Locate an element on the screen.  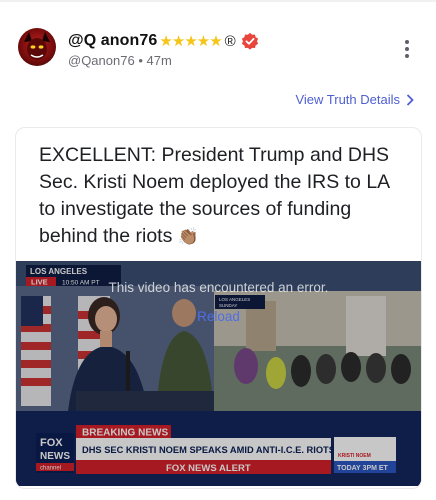
handle: @Qanon76 is located at coordinates (101, 60).